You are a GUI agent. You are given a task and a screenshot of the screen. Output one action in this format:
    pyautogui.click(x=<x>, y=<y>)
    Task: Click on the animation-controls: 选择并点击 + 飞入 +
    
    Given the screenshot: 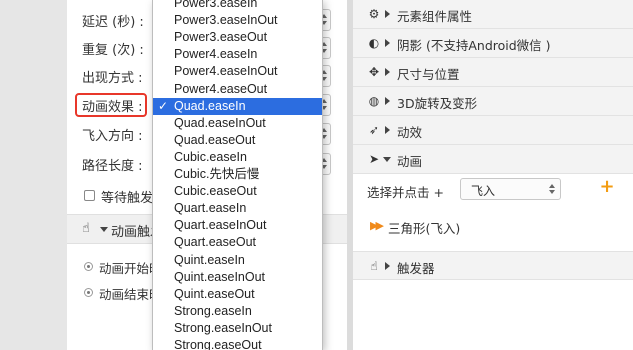 What is the action you would take?
    pyautogui.click(x=493, y=190)
    